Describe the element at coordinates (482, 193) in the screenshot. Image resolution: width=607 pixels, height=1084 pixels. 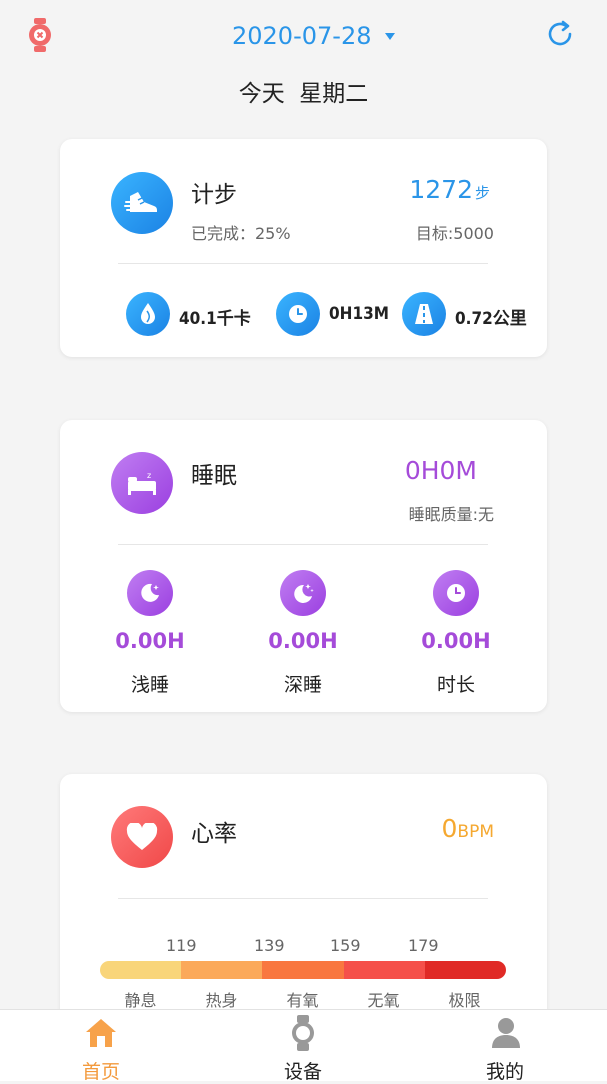
I see `steps-unit: 步` at that location.